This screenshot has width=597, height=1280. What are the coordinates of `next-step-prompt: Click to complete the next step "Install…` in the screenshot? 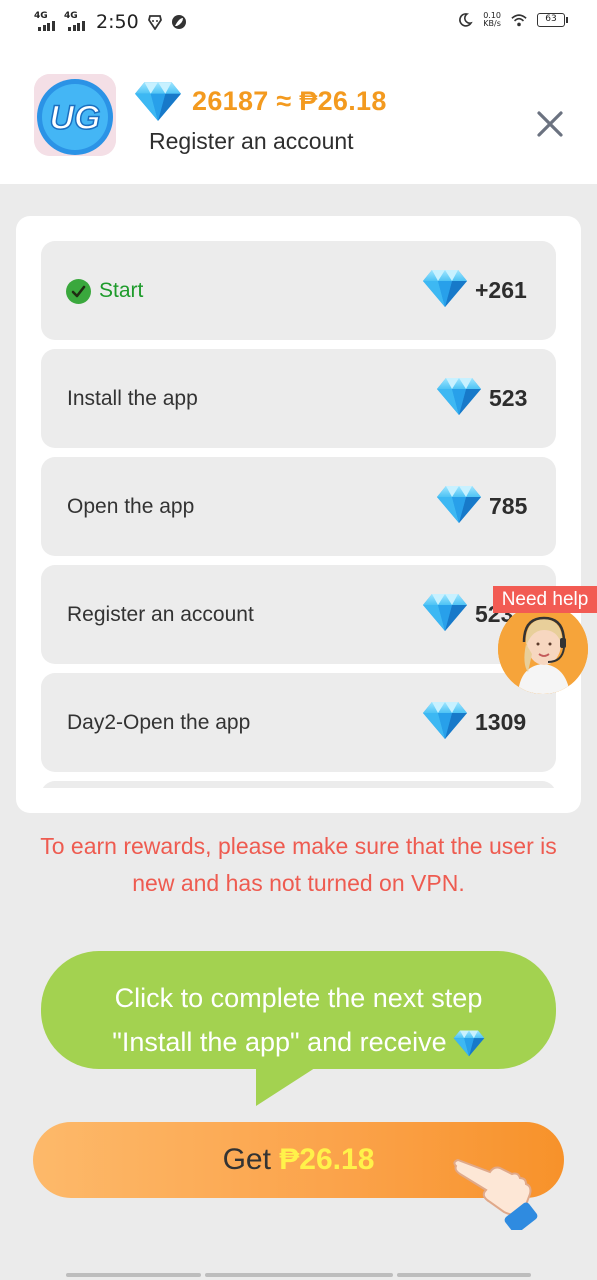 It's located at (298, 1010).